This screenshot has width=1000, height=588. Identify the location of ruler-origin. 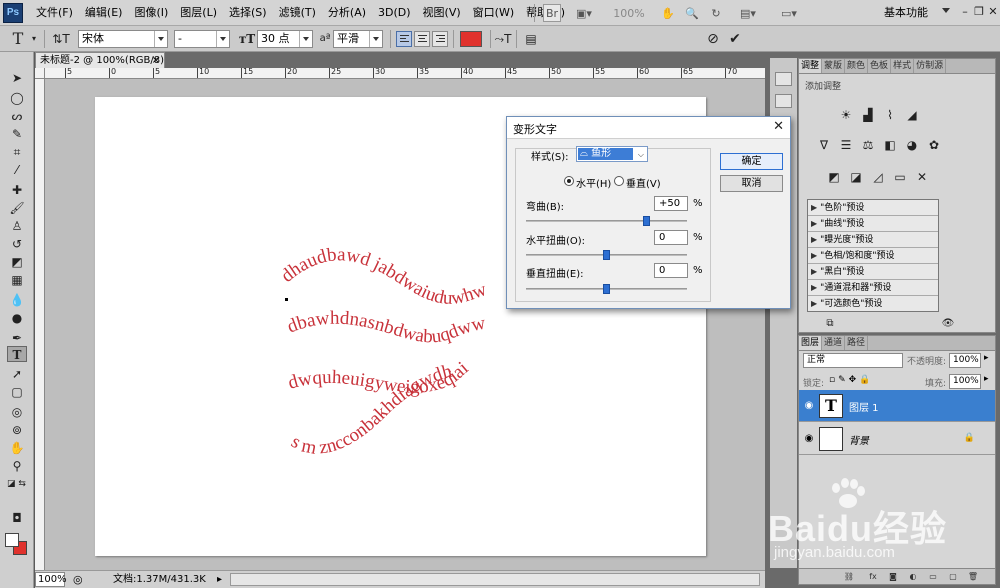
(40, 73).